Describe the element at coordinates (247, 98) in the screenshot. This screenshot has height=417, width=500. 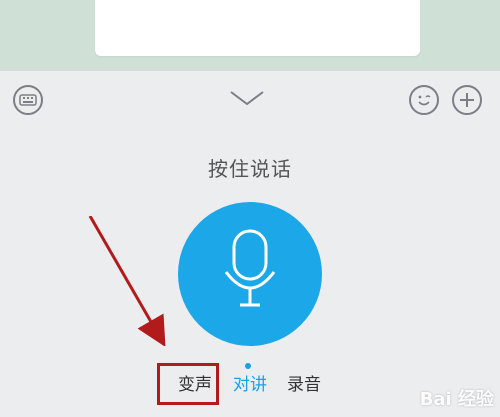
I see `chevron-down-icon` at that location.